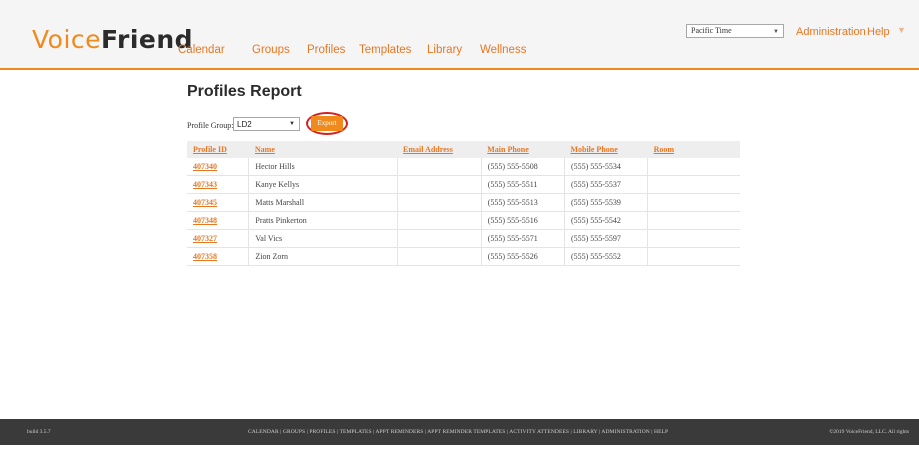 The width and height of the screenshot is (919, 475). Describe the element at coordinates (218, 238) in the screenshot. I see `profile-id-cell: 407327` at that location.